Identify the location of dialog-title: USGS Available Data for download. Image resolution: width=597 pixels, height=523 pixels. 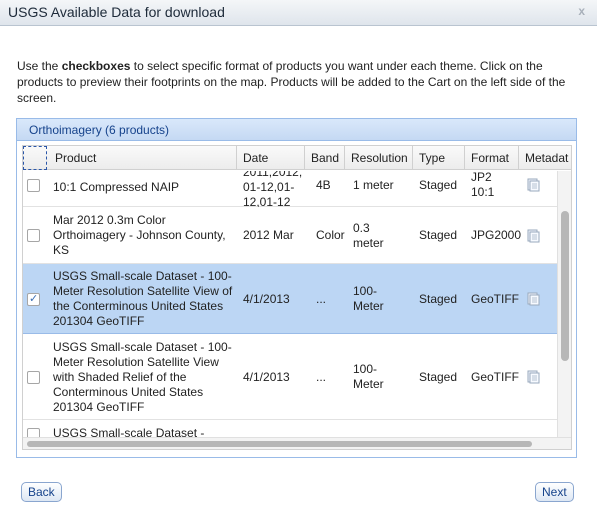
(116, 12).